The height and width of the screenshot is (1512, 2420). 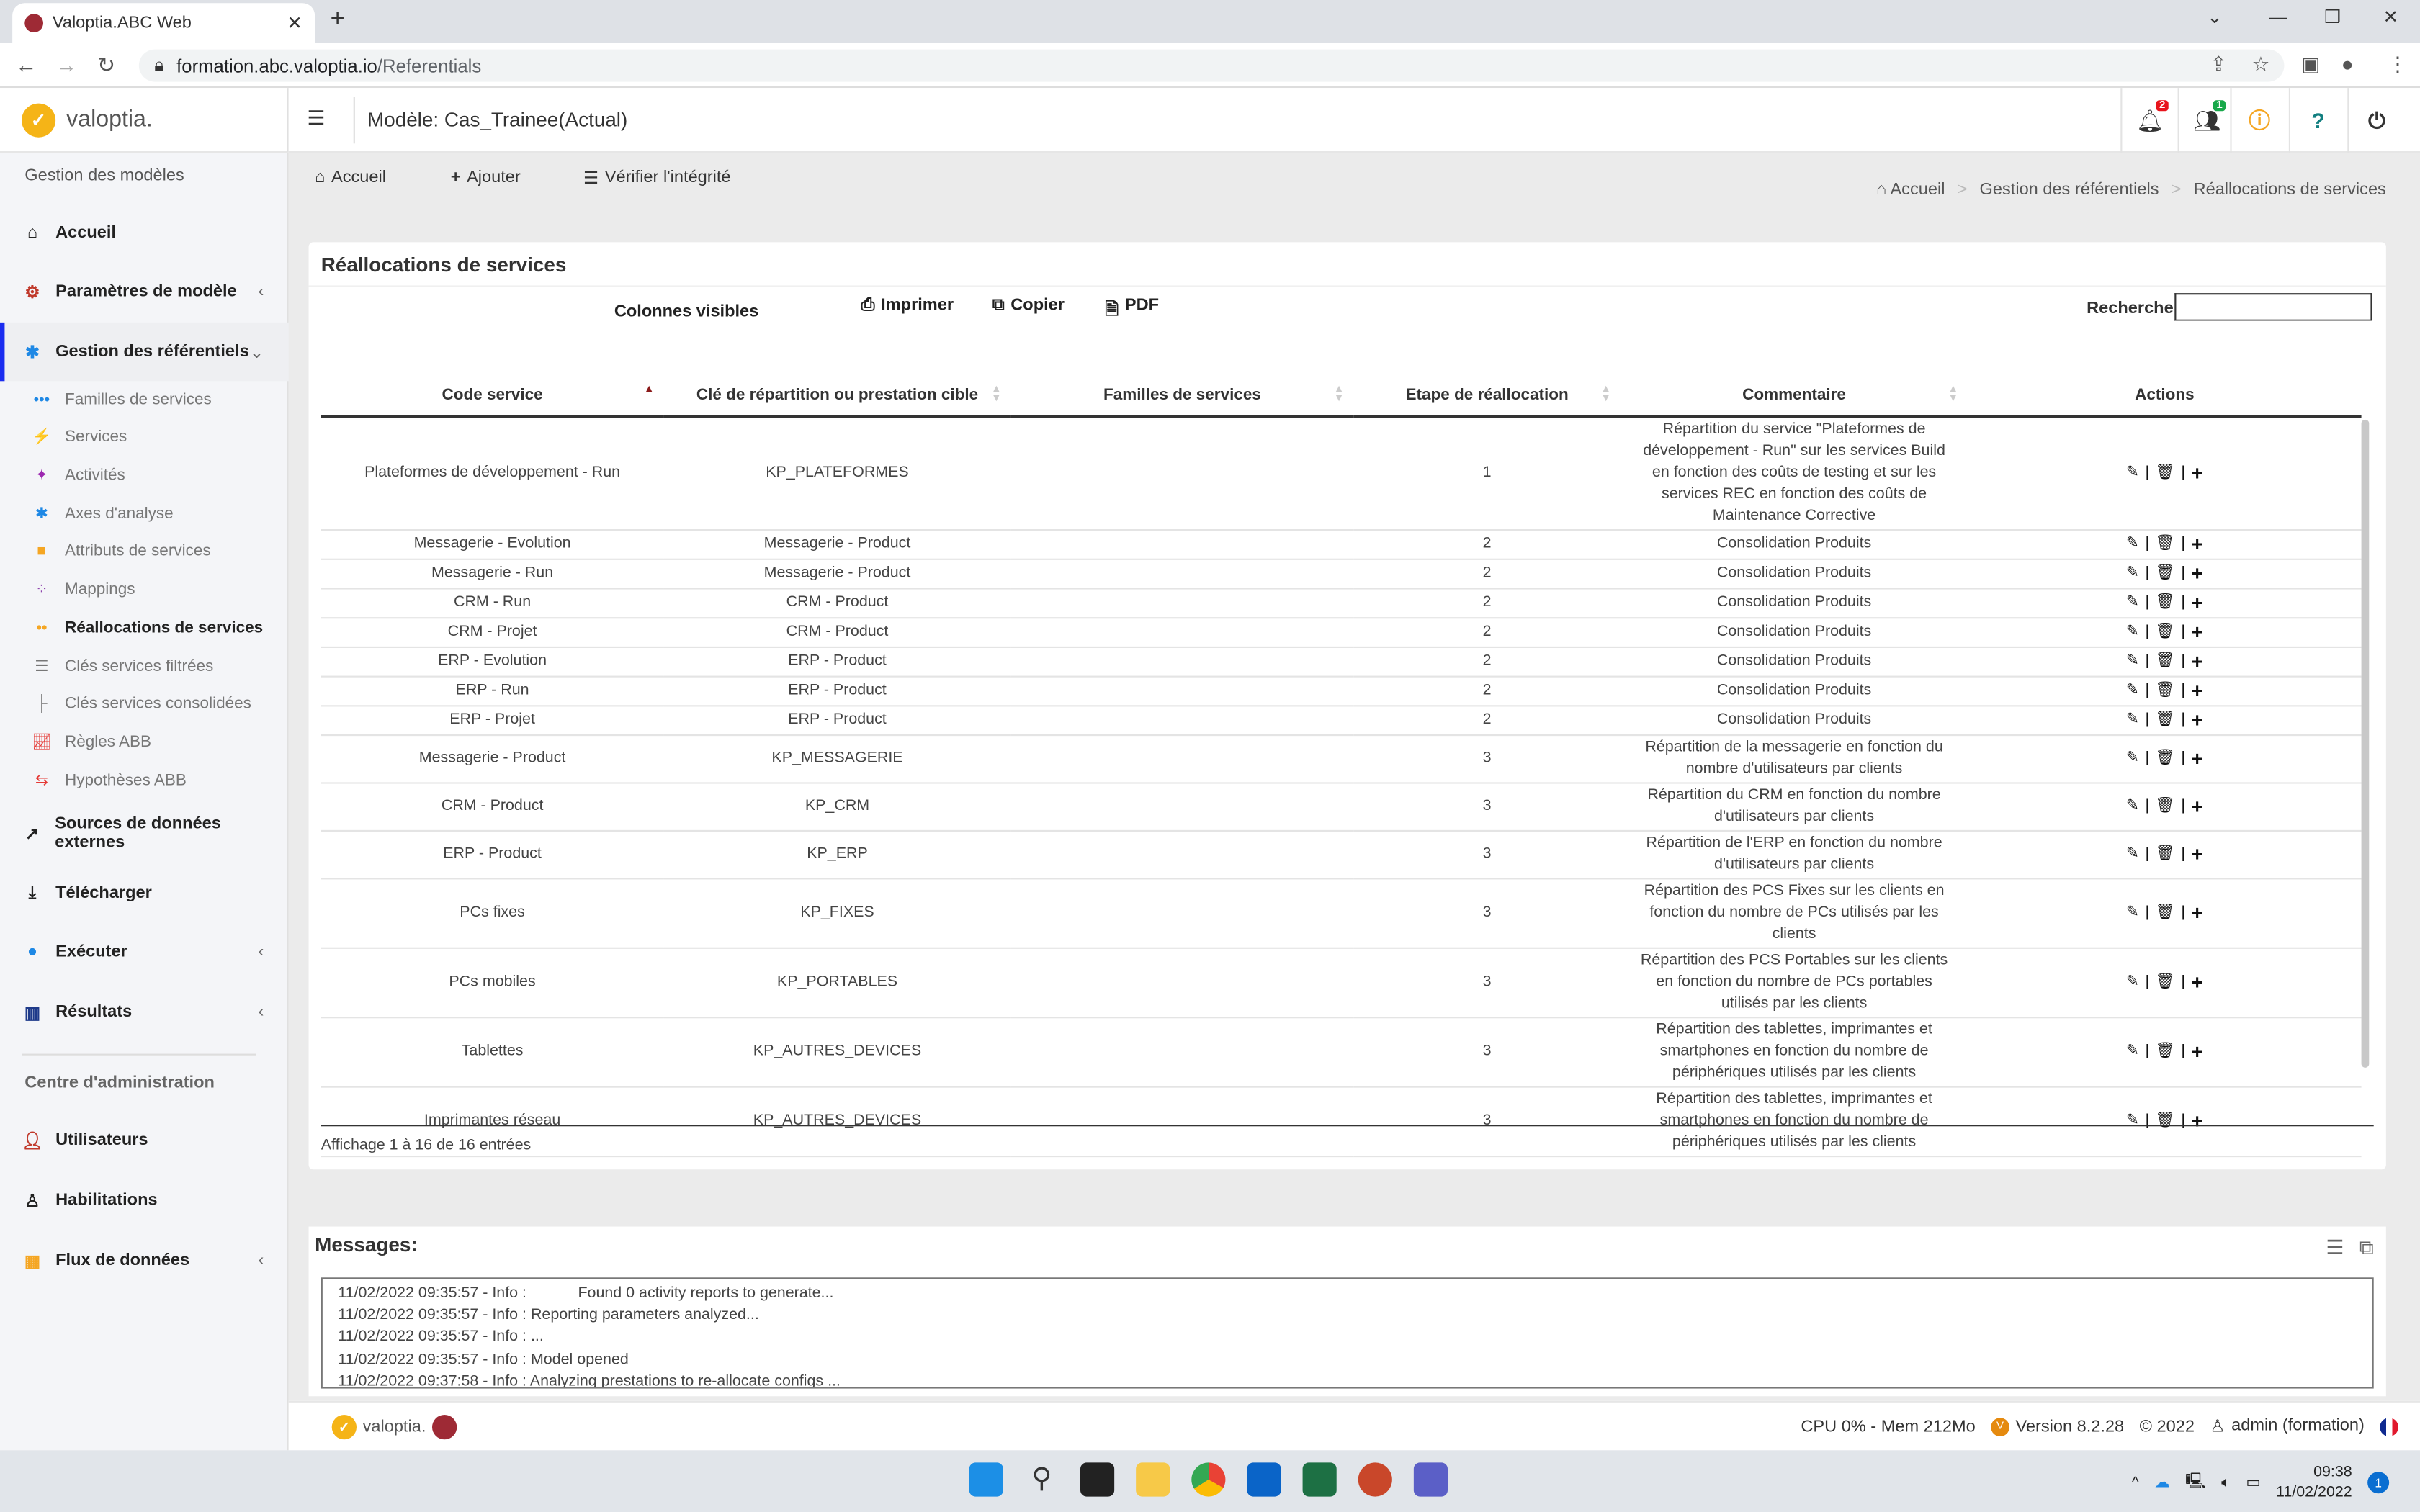 I want to click on close-tab-icon: ✕, so click(x=294, y=23).